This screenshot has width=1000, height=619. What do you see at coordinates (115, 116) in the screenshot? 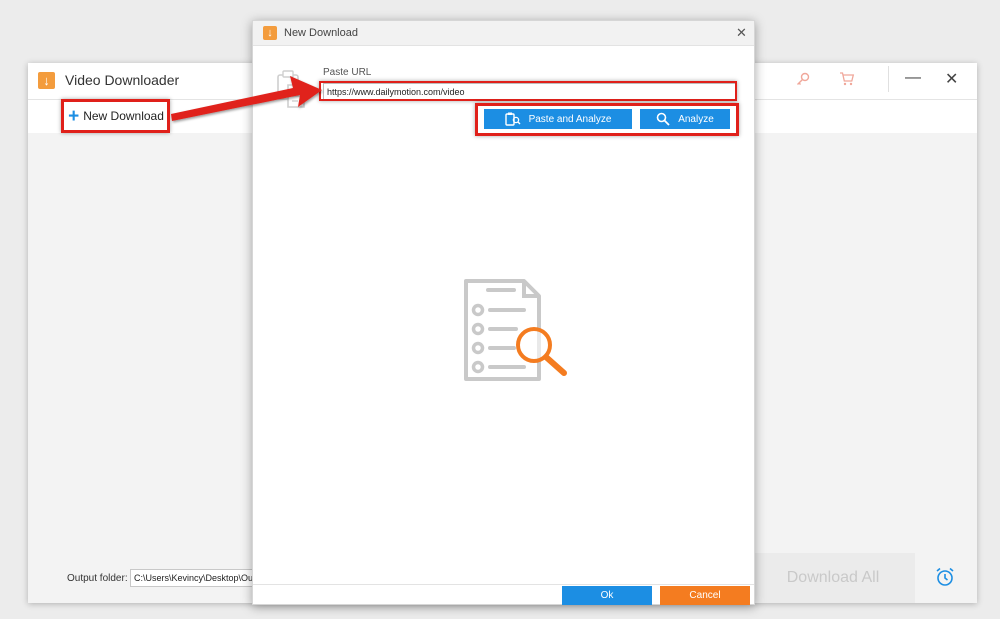
I see `highlight-new-download` at bounding box center [115, 116].